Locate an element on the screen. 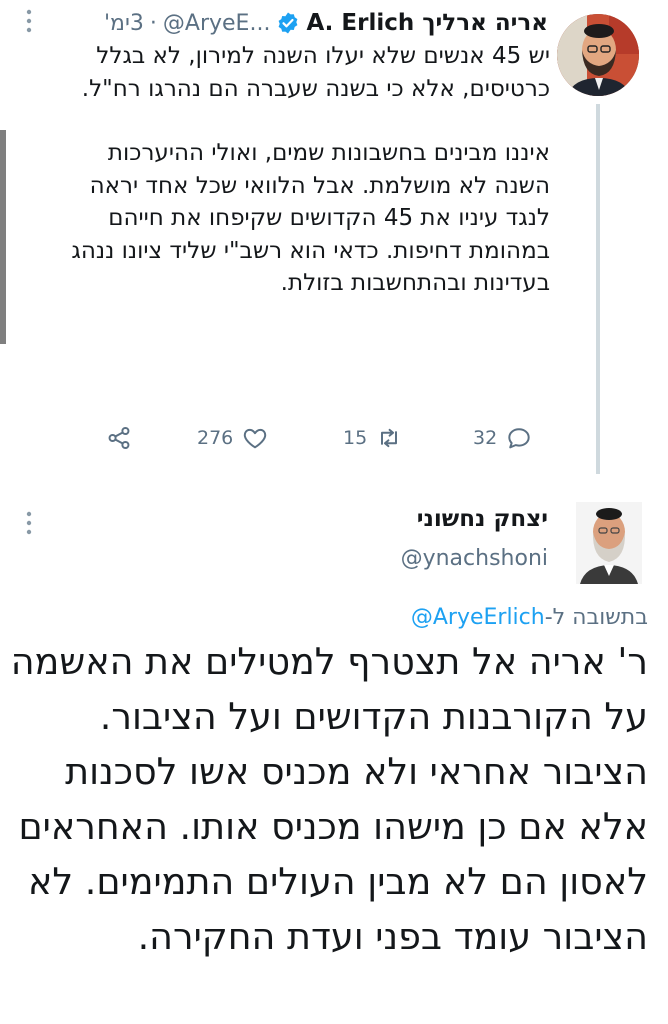 The width and height of the screenshot is (668, 1024). like-button: 276 is located at coordinates (233, 438).